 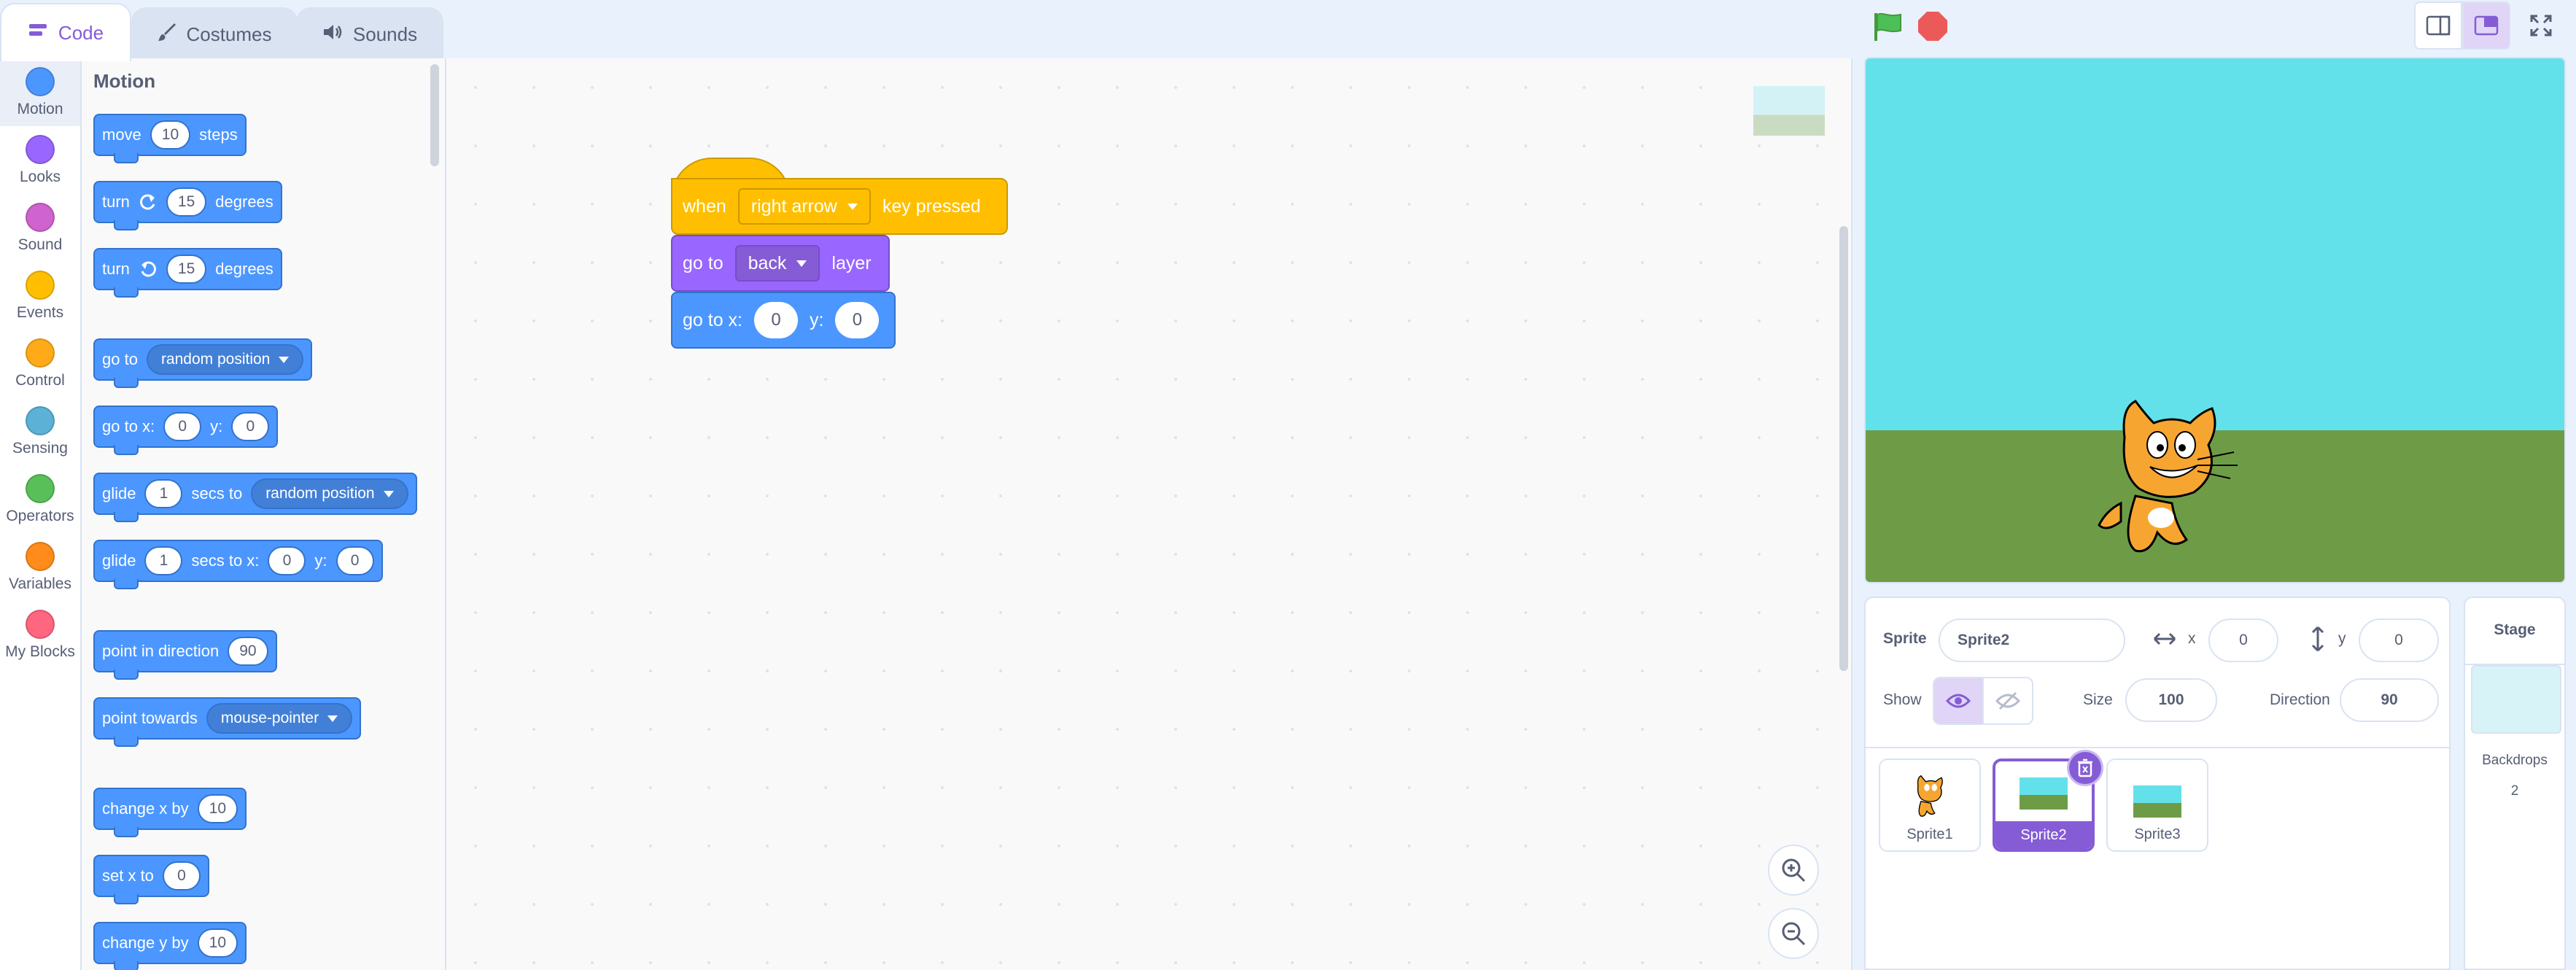 What do you see at coordinates (1794, 933) in the screenshot?
I see `zoom-out-button` at bounding box center [1794, 933].